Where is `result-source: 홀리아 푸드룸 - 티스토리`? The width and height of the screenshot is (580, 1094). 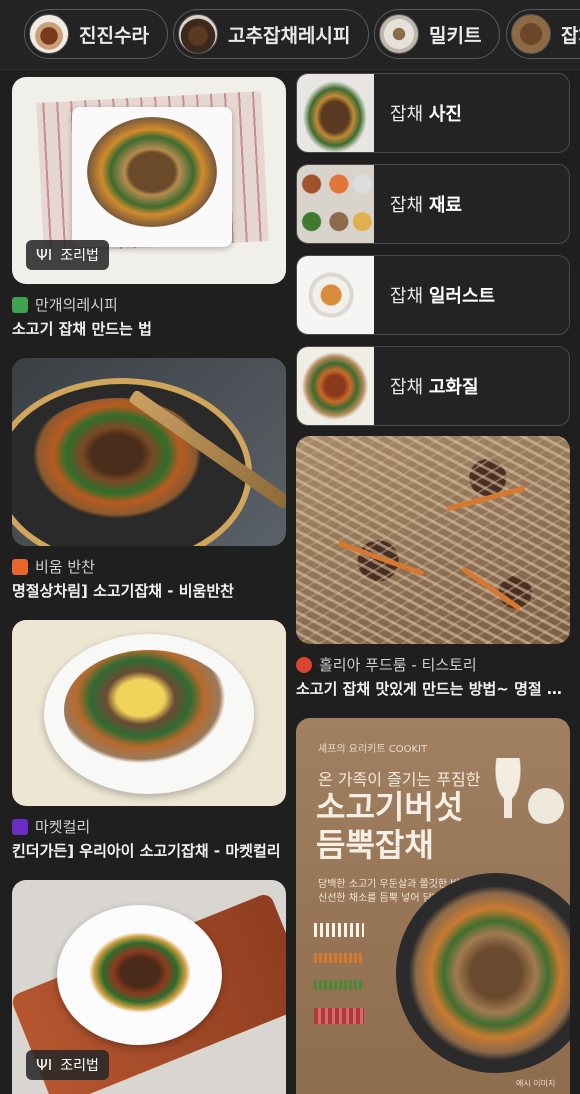
result-source: 홀리아 푸드룸 - 티스토리 is located at coordinates (386, 664).